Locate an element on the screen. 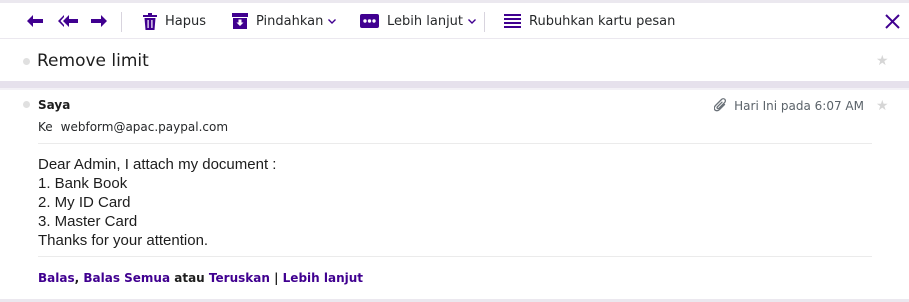 The image size is (909, 302). close-button is located at coordinates (892, 21).